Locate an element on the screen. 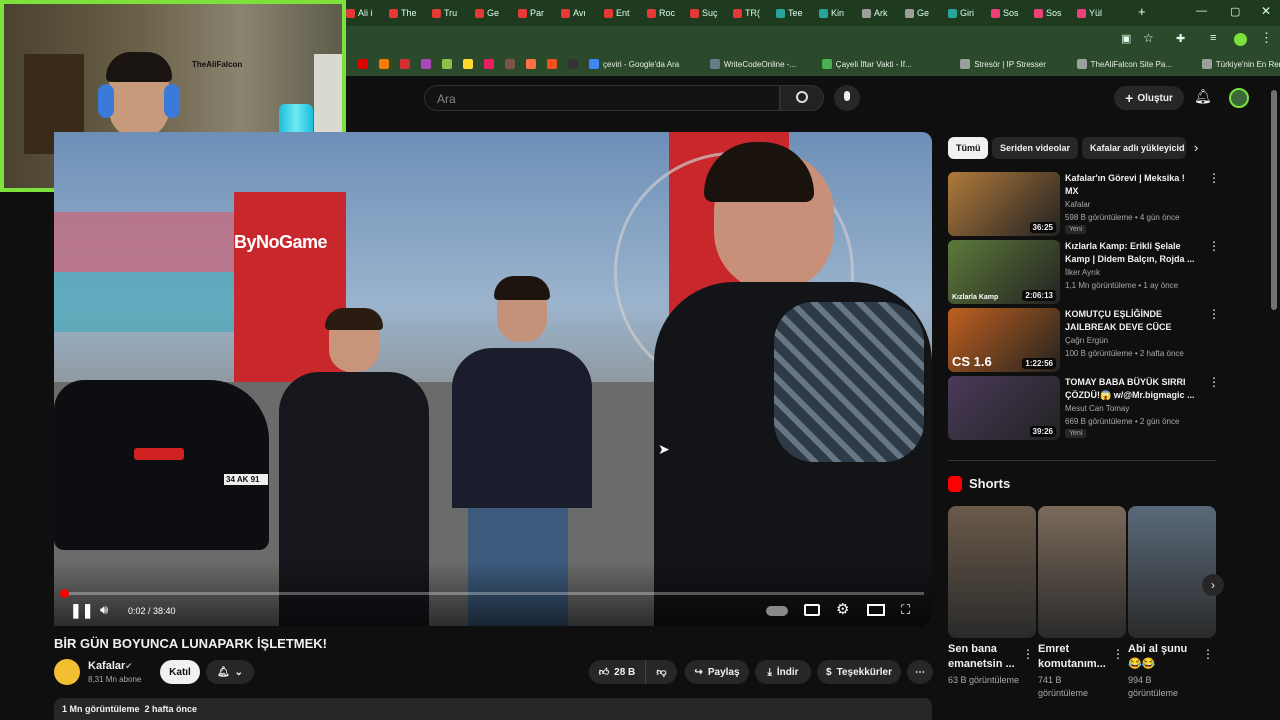 This screenshot has height=720, width=1280. search-button is located at coordinates (802, 98).